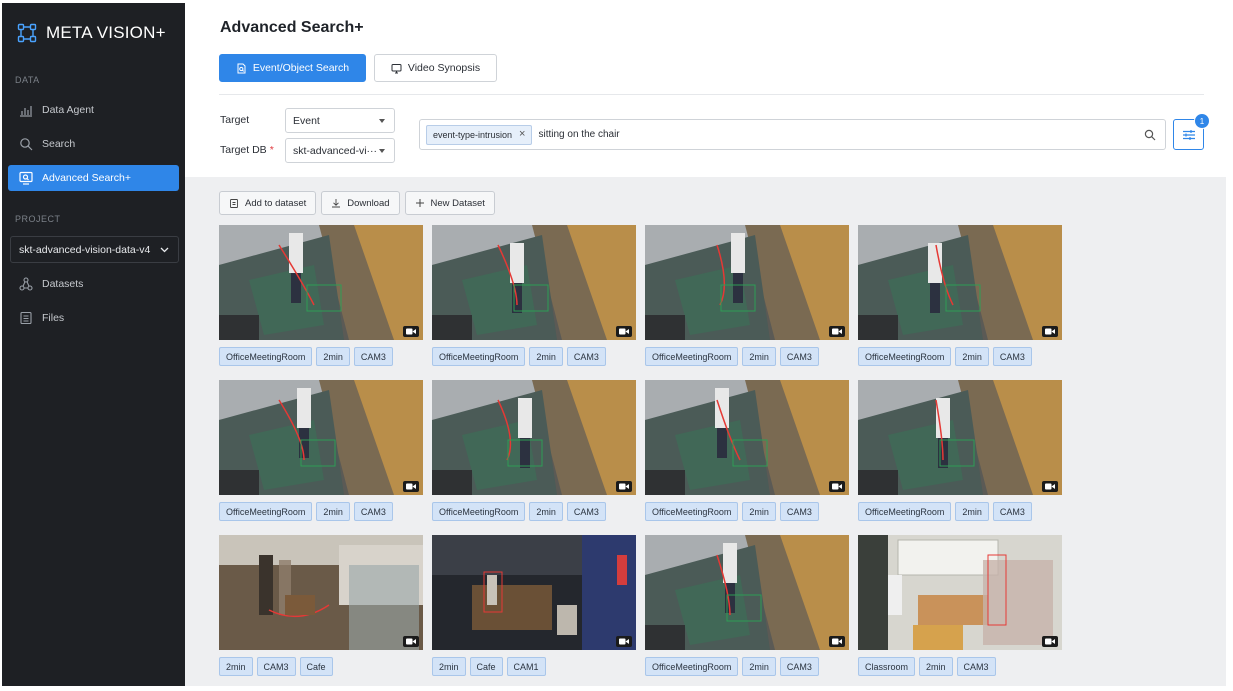  I want to click on result-card: Classroom 2min CAM3, so click(960, 605).